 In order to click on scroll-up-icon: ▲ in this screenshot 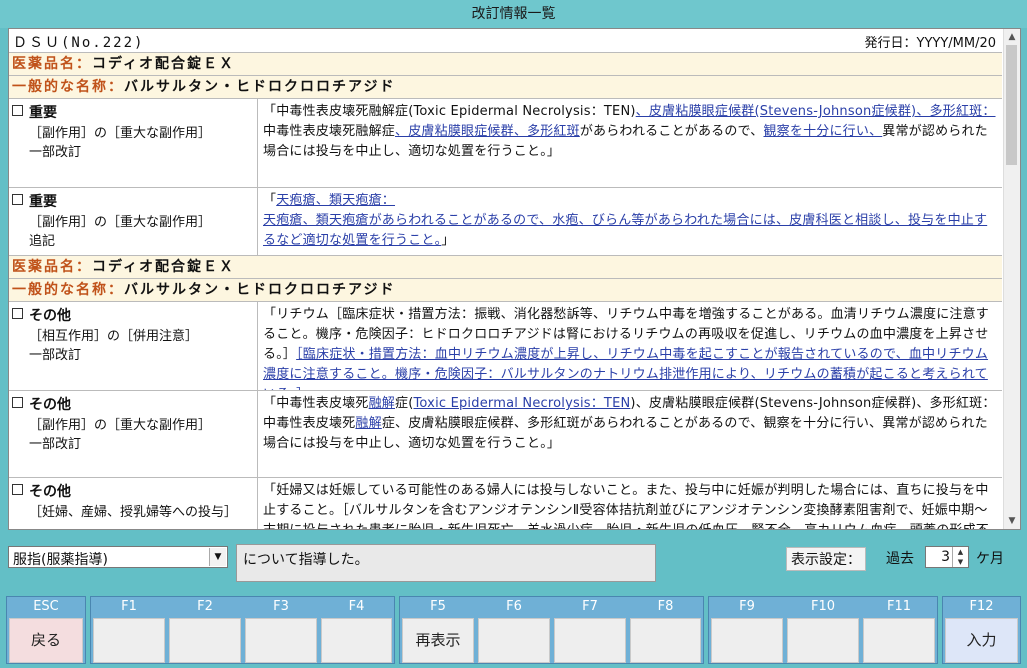, I will do `click(1012, 37)`.